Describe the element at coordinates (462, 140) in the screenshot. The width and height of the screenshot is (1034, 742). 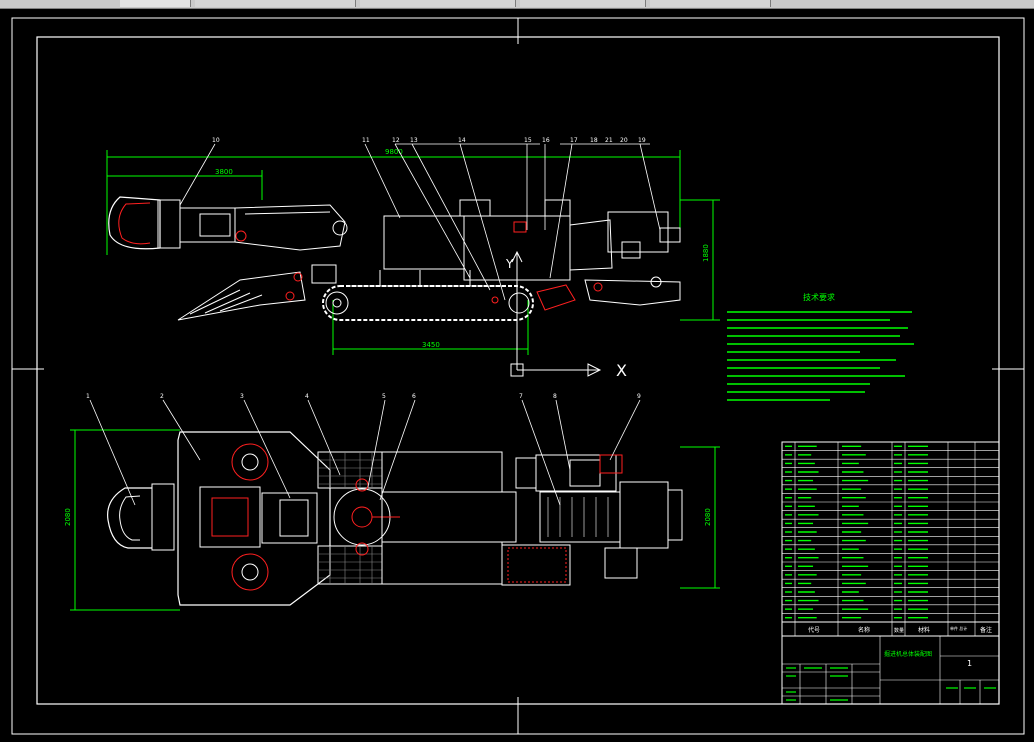
I see `balloon-label: 14` at that location.